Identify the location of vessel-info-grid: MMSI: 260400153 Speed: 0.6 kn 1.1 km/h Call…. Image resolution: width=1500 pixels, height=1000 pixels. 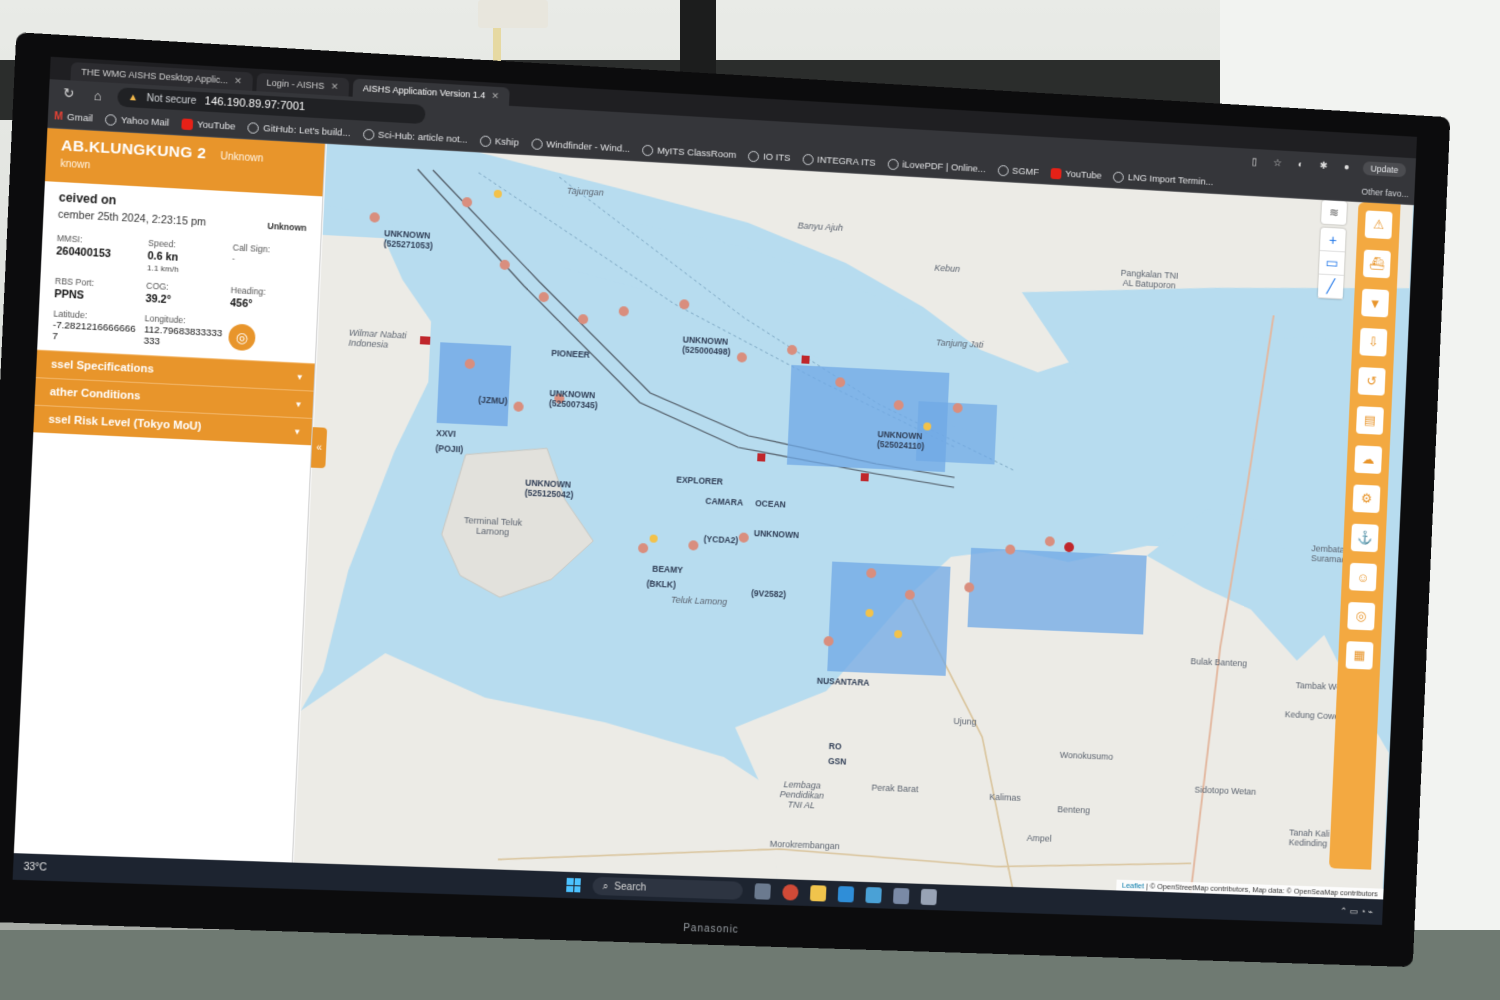
(178, 293).